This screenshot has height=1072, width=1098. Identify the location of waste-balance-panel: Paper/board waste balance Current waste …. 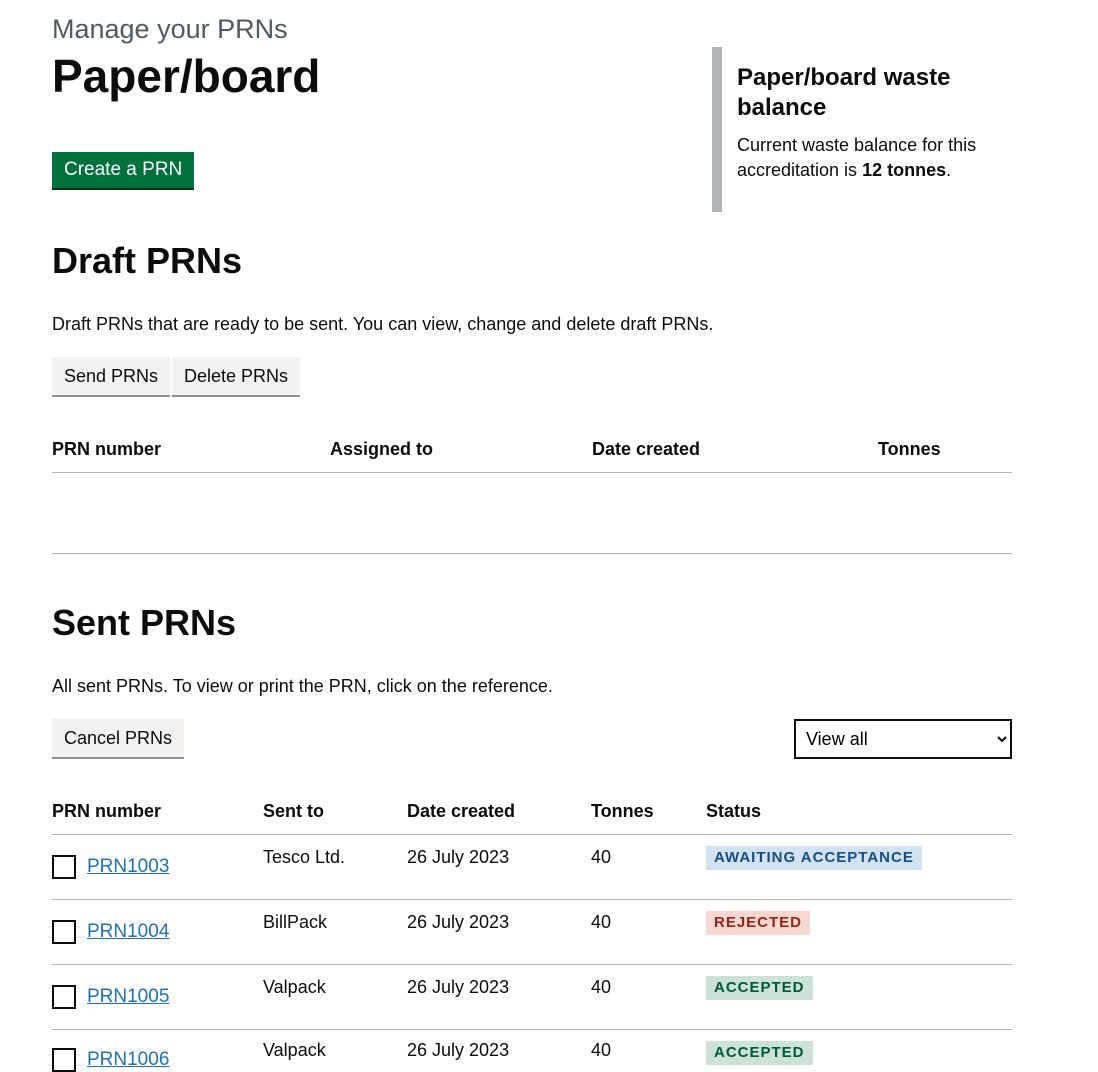
(857, 129).